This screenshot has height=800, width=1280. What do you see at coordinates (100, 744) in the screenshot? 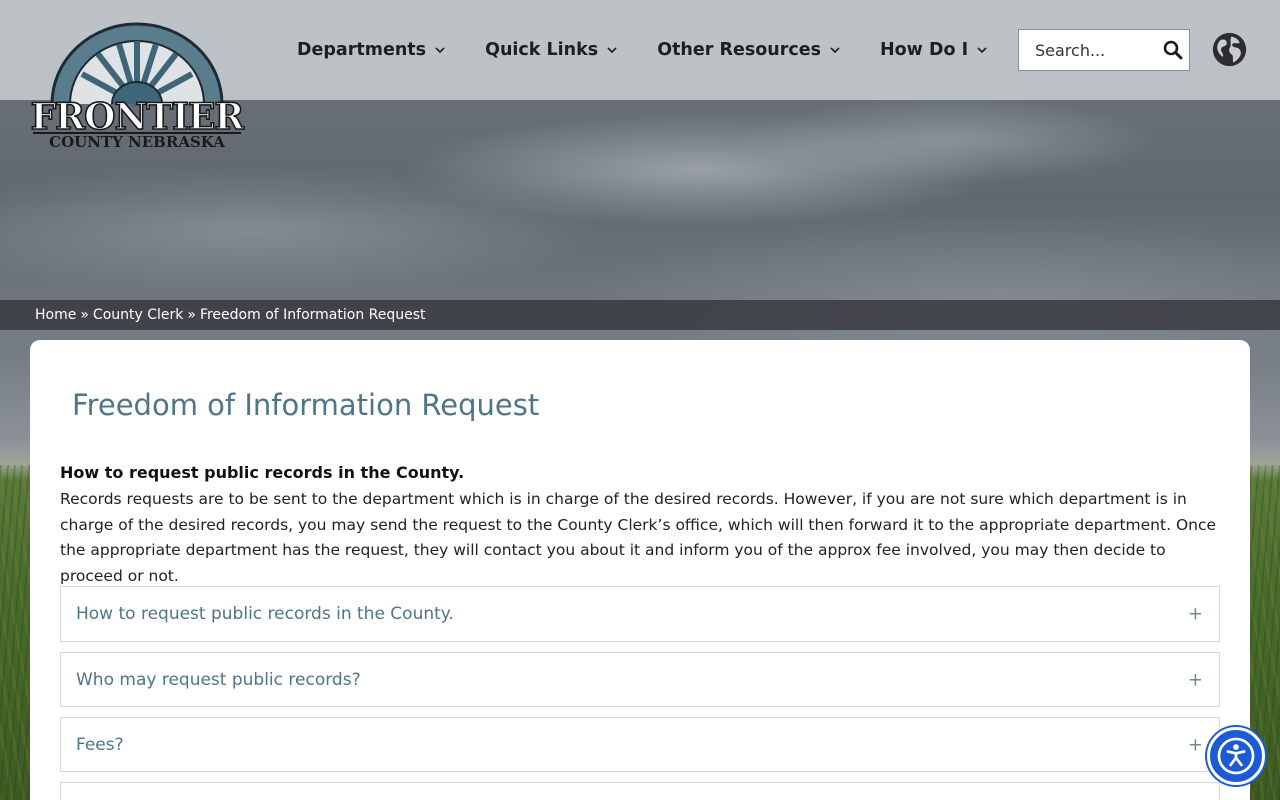
I see `accordion-title: Fees?` at bounding box center [100, 744].